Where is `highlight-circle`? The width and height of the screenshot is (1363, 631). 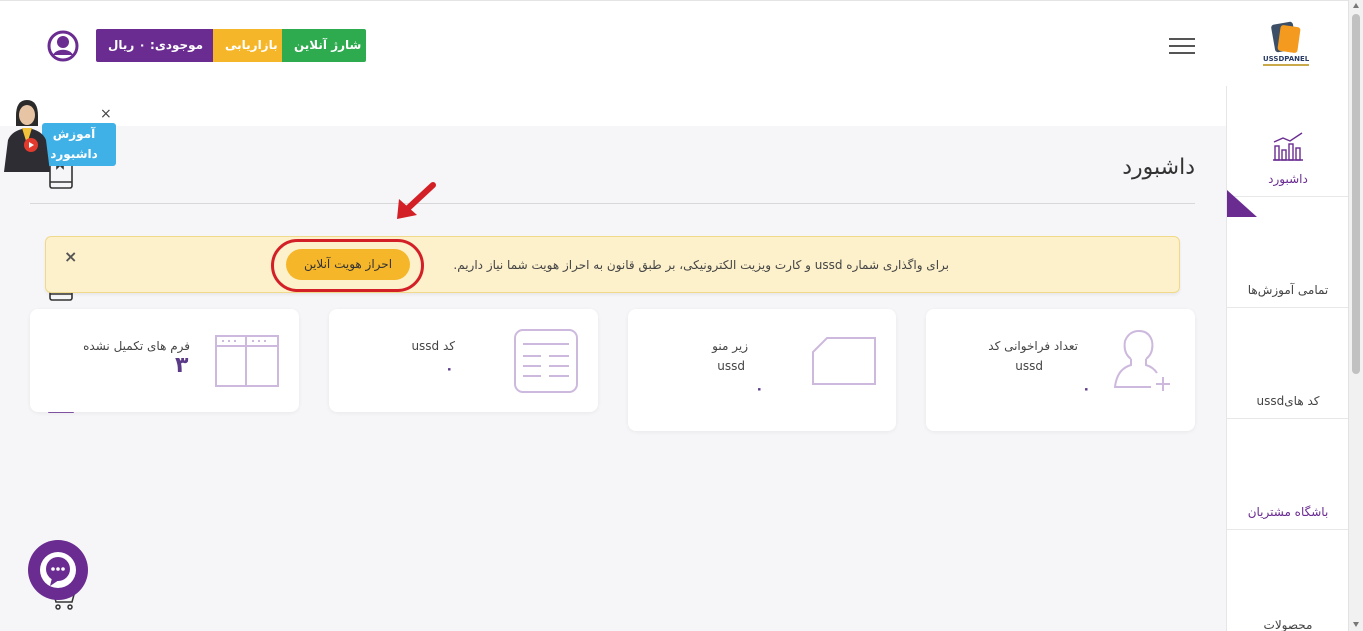
highlight-circle is located at coordinates (347, 265).